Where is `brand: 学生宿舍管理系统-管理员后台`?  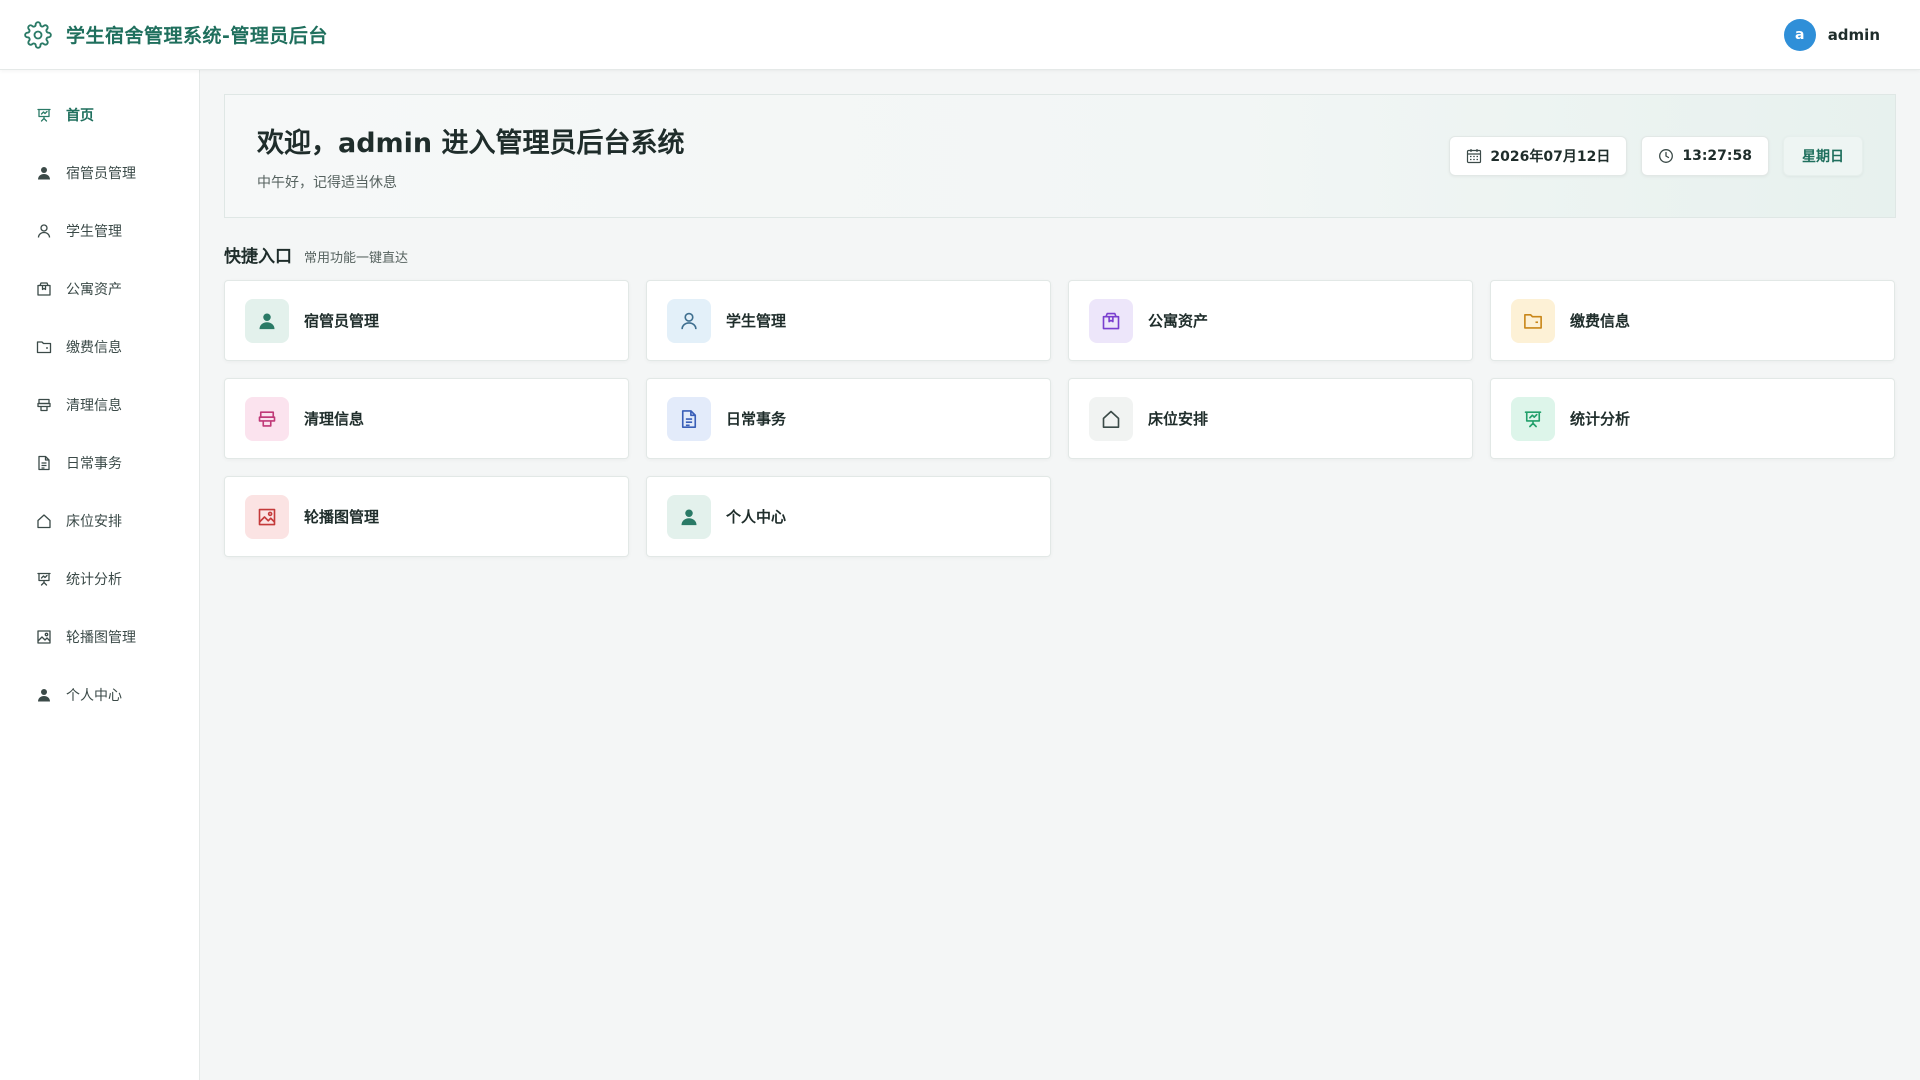 brand: 学生宿舍管理系统-管理员后台 is located at coordinates (176, 34).